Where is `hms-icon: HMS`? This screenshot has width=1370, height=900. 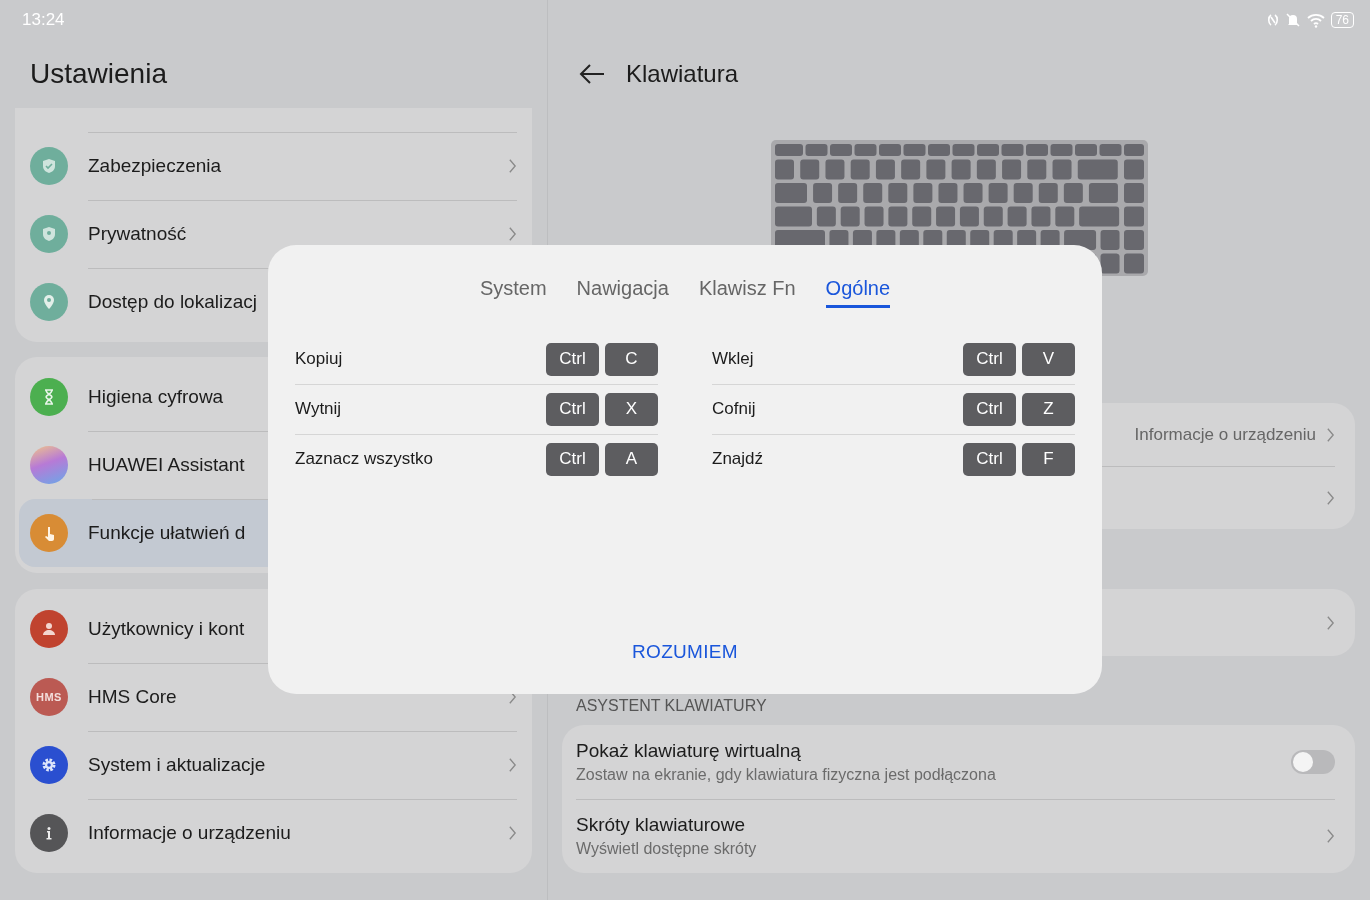 hms-icon: HMS is located at coordinates (49, 697).